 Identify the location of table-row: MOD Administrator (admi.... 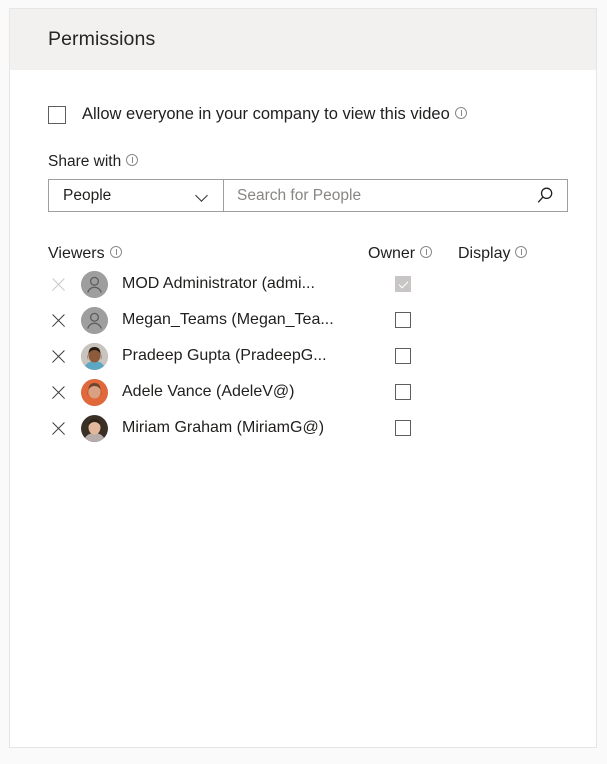
(303, 284).